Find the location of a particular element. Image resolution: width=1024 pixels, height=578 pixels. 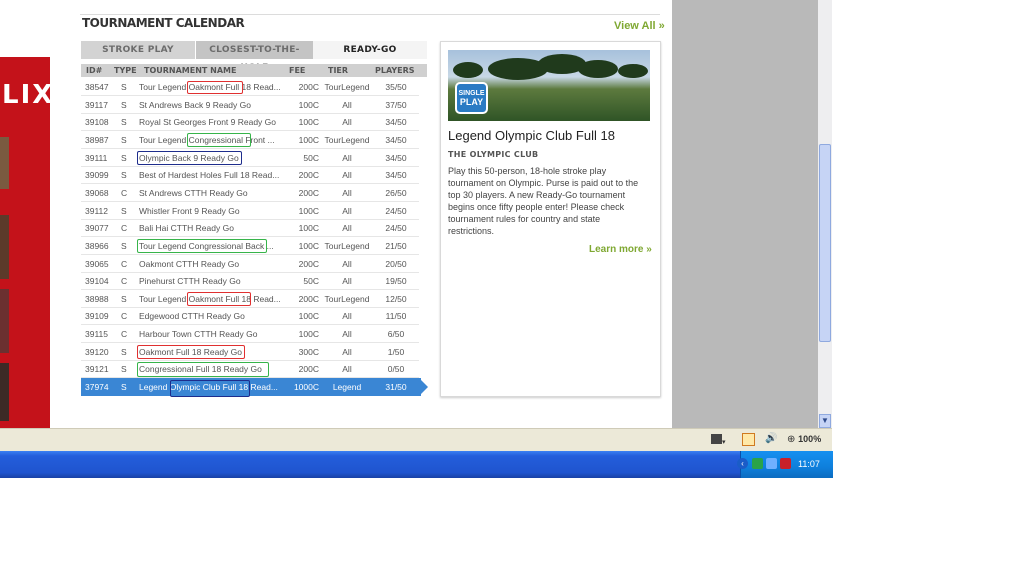

cell-name: Bali Hai CTTH Ready Go is located at coordinates (186, 228).